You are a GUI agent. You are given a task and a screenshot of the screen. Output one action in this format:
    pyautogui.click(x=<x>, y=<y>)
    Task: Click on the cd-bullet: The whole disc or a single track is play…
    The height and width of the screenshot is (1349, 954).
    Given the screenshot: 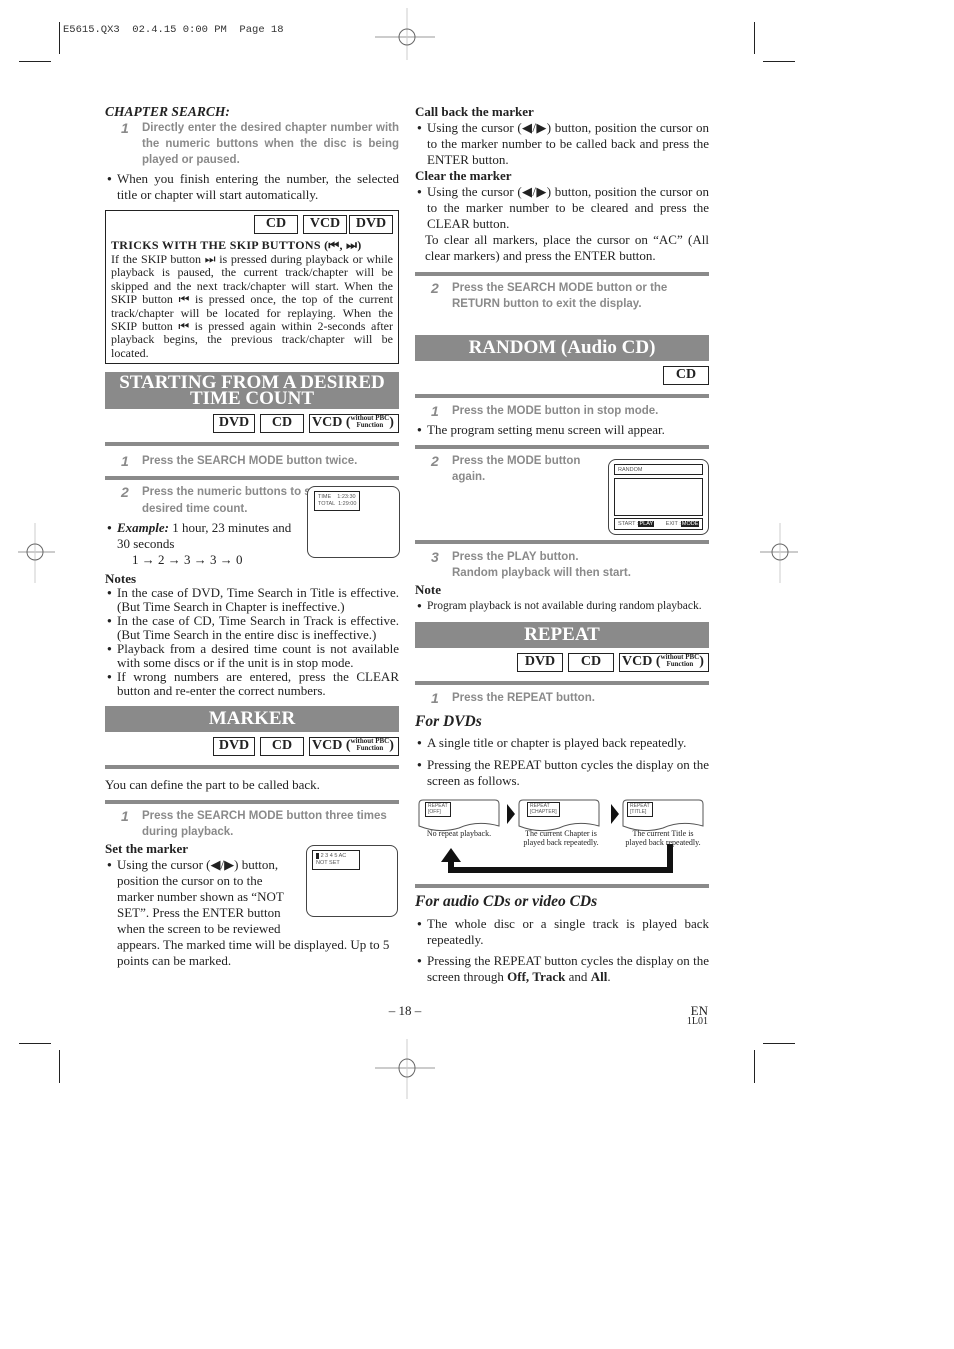 What is the action you would take?
    pyautogui.click(x=562, y=932)
    